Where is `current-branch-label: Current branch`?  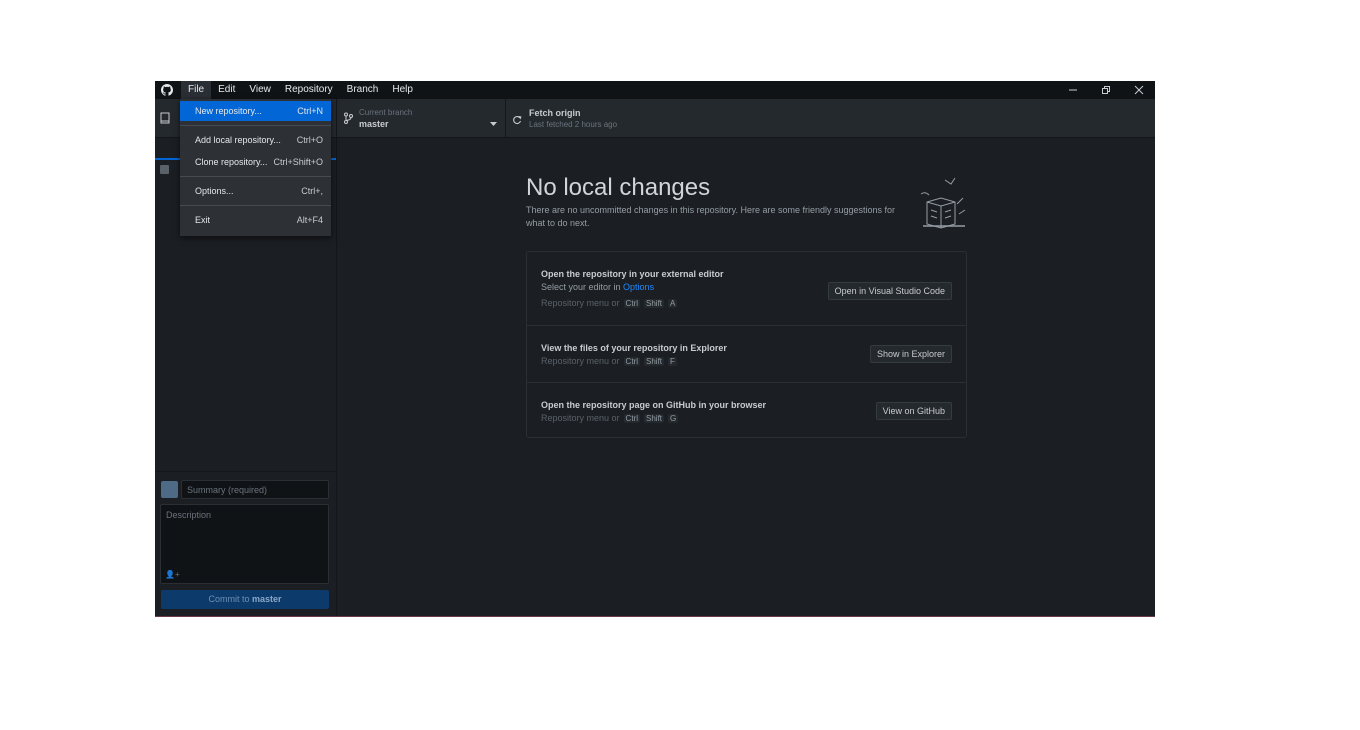 current-branch-label: Current branch is located at coordinates (386, 112).